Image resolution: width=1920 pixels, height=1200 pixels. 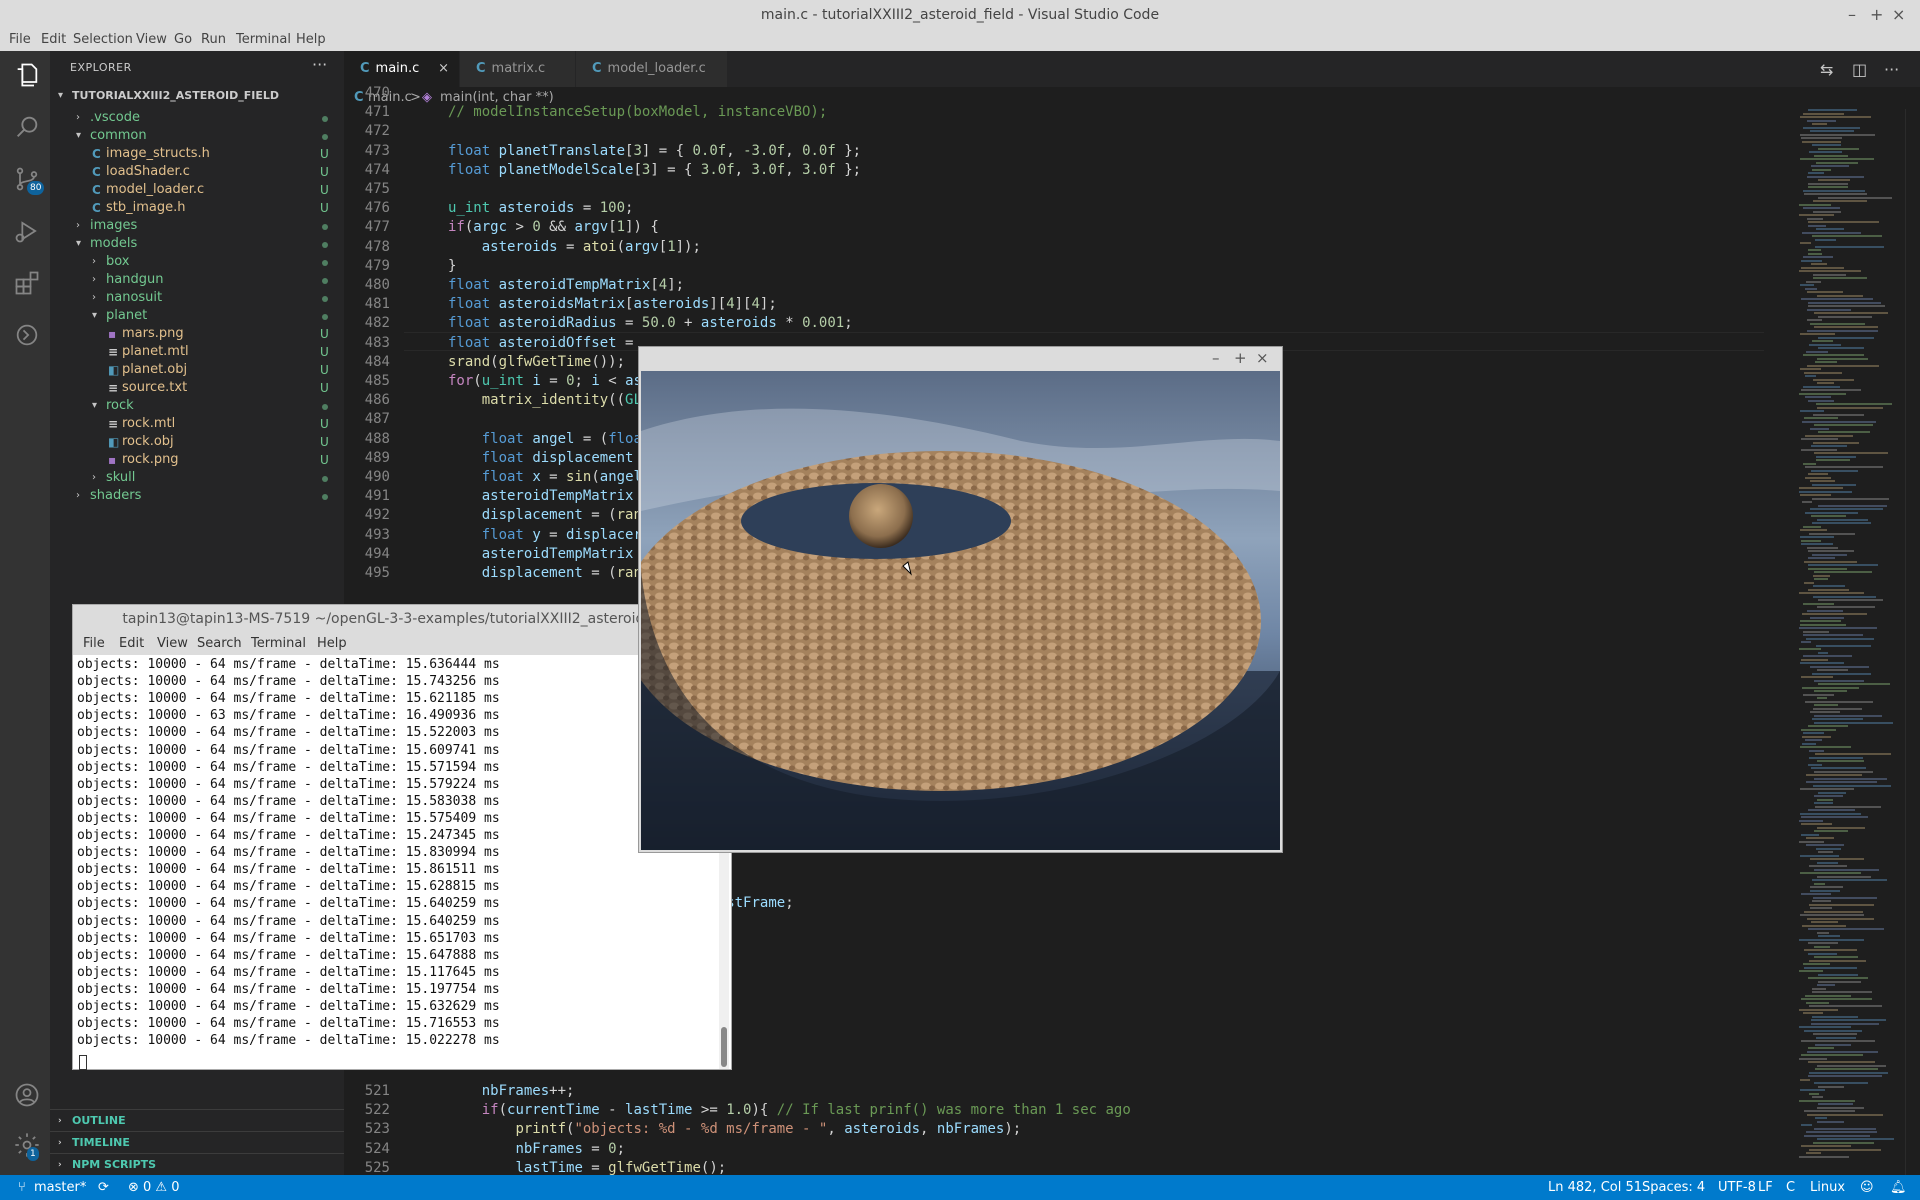 I want to click on tab-main-c: Cmain.c ×, so click(x=402, y=69).